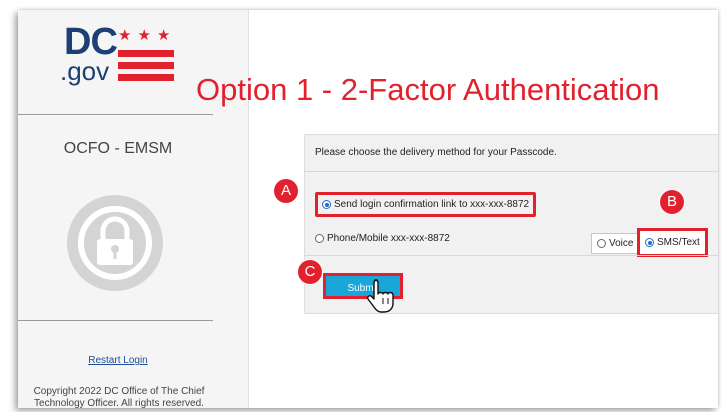 This screenshot has height=412, width=722. Describe the element at coordinates (147, 35) in the screenshot. I see `logo-stars: ★★★` at that location.